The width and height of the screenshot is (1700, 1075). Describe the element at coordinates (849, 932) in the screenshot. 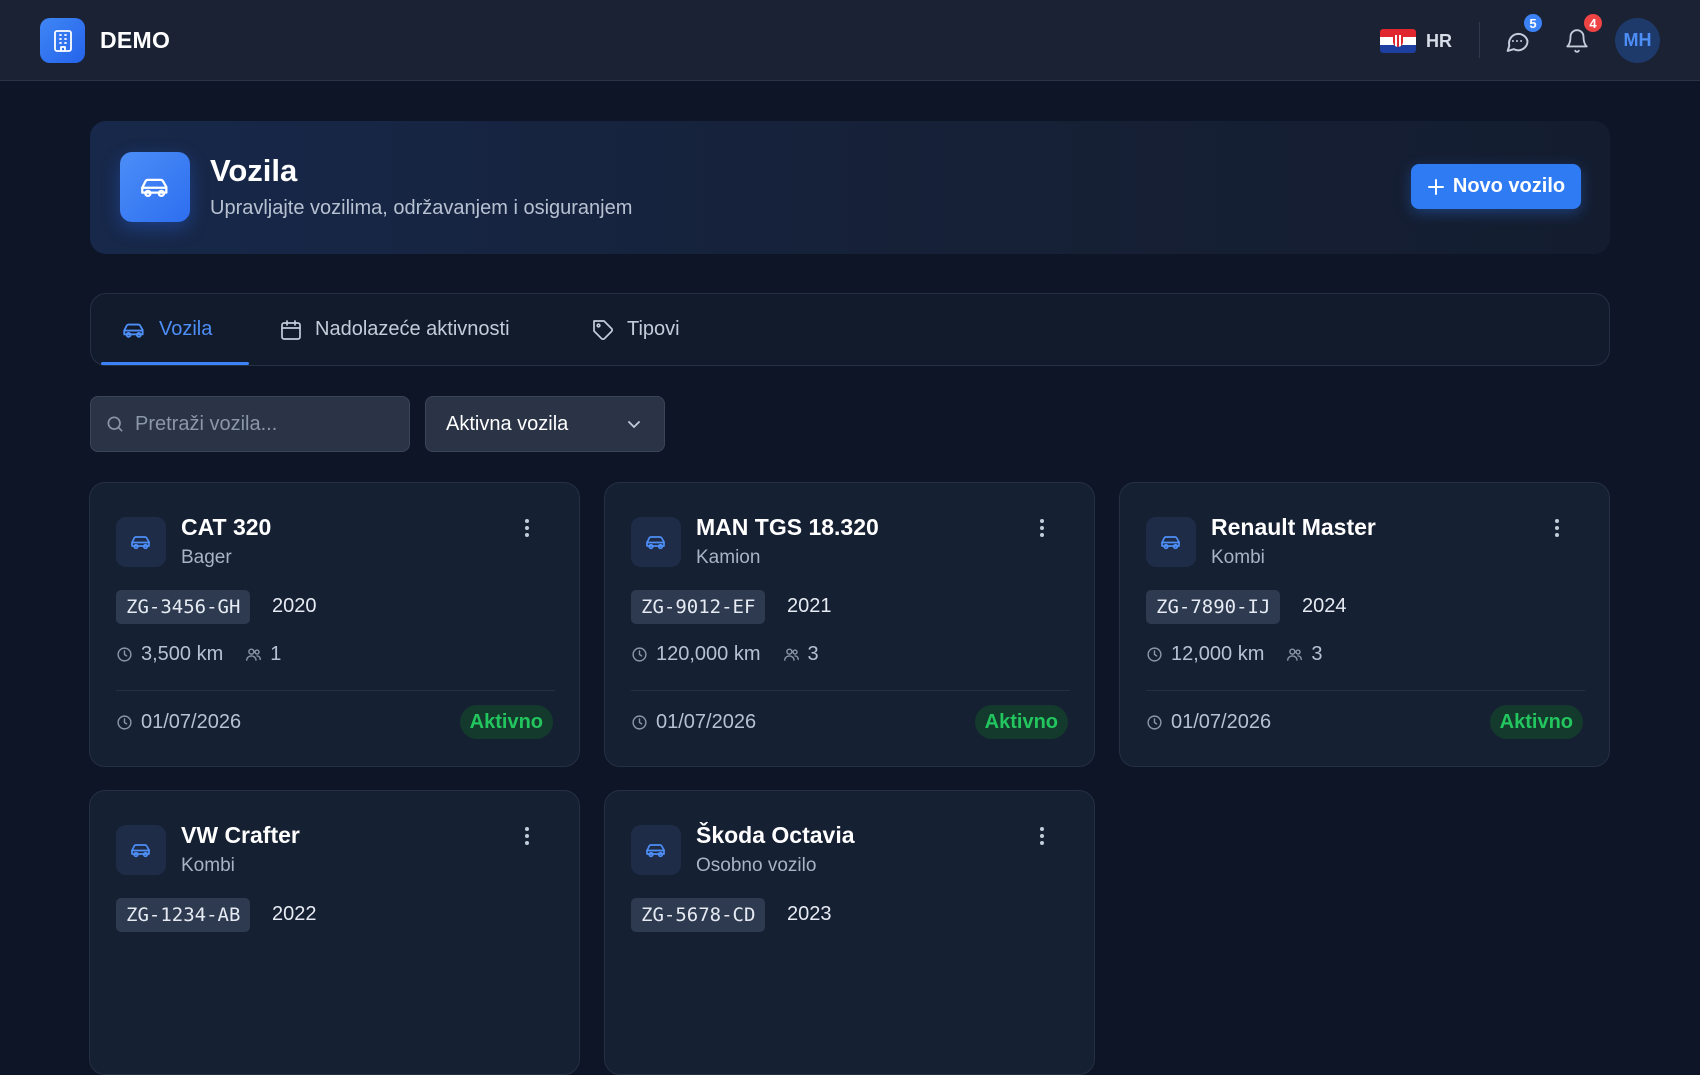

I see `vehicle-card: Škoda Octavia Osobno vozilo ZG-5678-CD 2023` at that location.